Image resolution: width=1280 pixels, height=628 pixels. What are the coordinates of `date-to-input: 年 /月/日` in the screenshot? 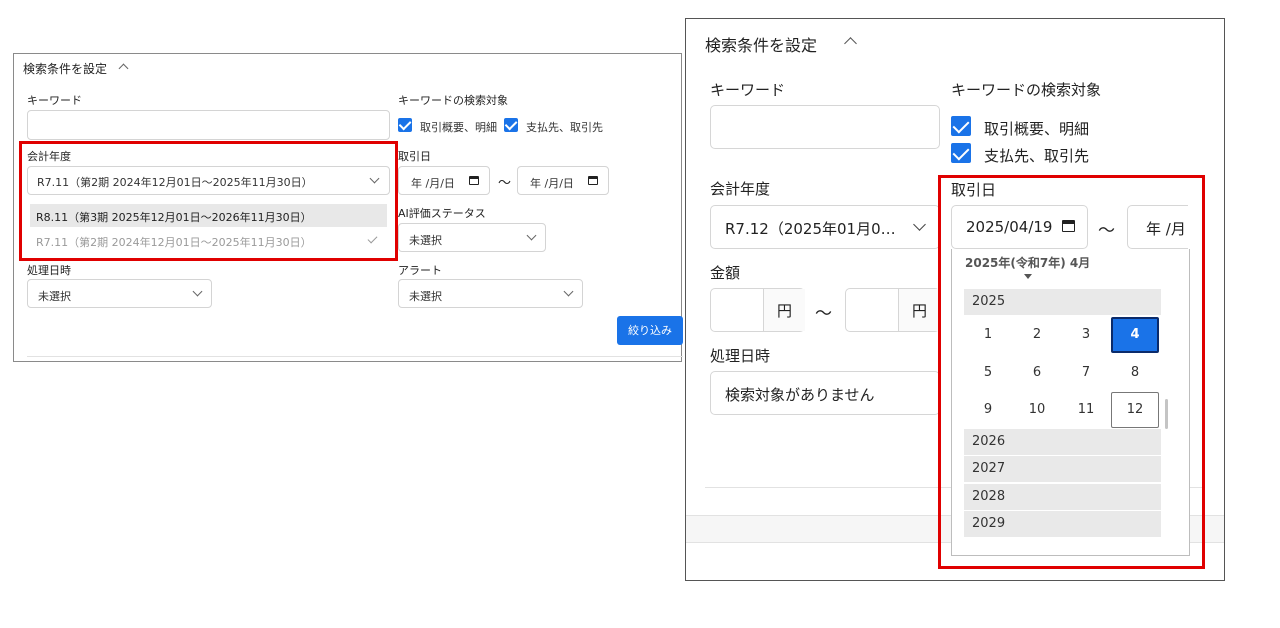 It's located at (563, 180).